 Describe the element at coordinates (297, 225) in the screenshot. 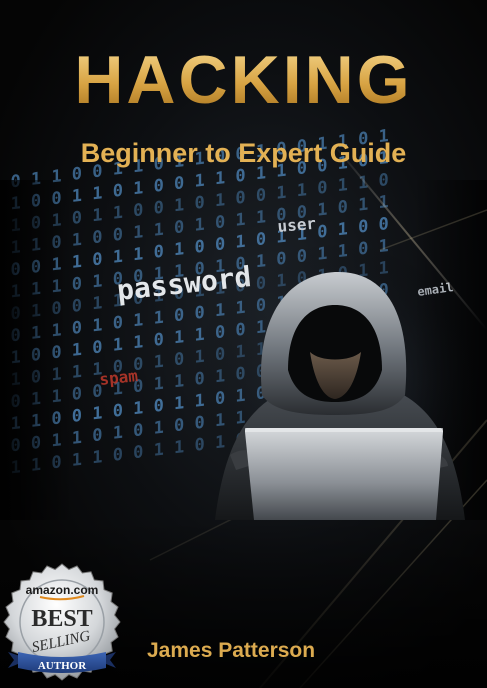

I see `user-word: user` at that location.